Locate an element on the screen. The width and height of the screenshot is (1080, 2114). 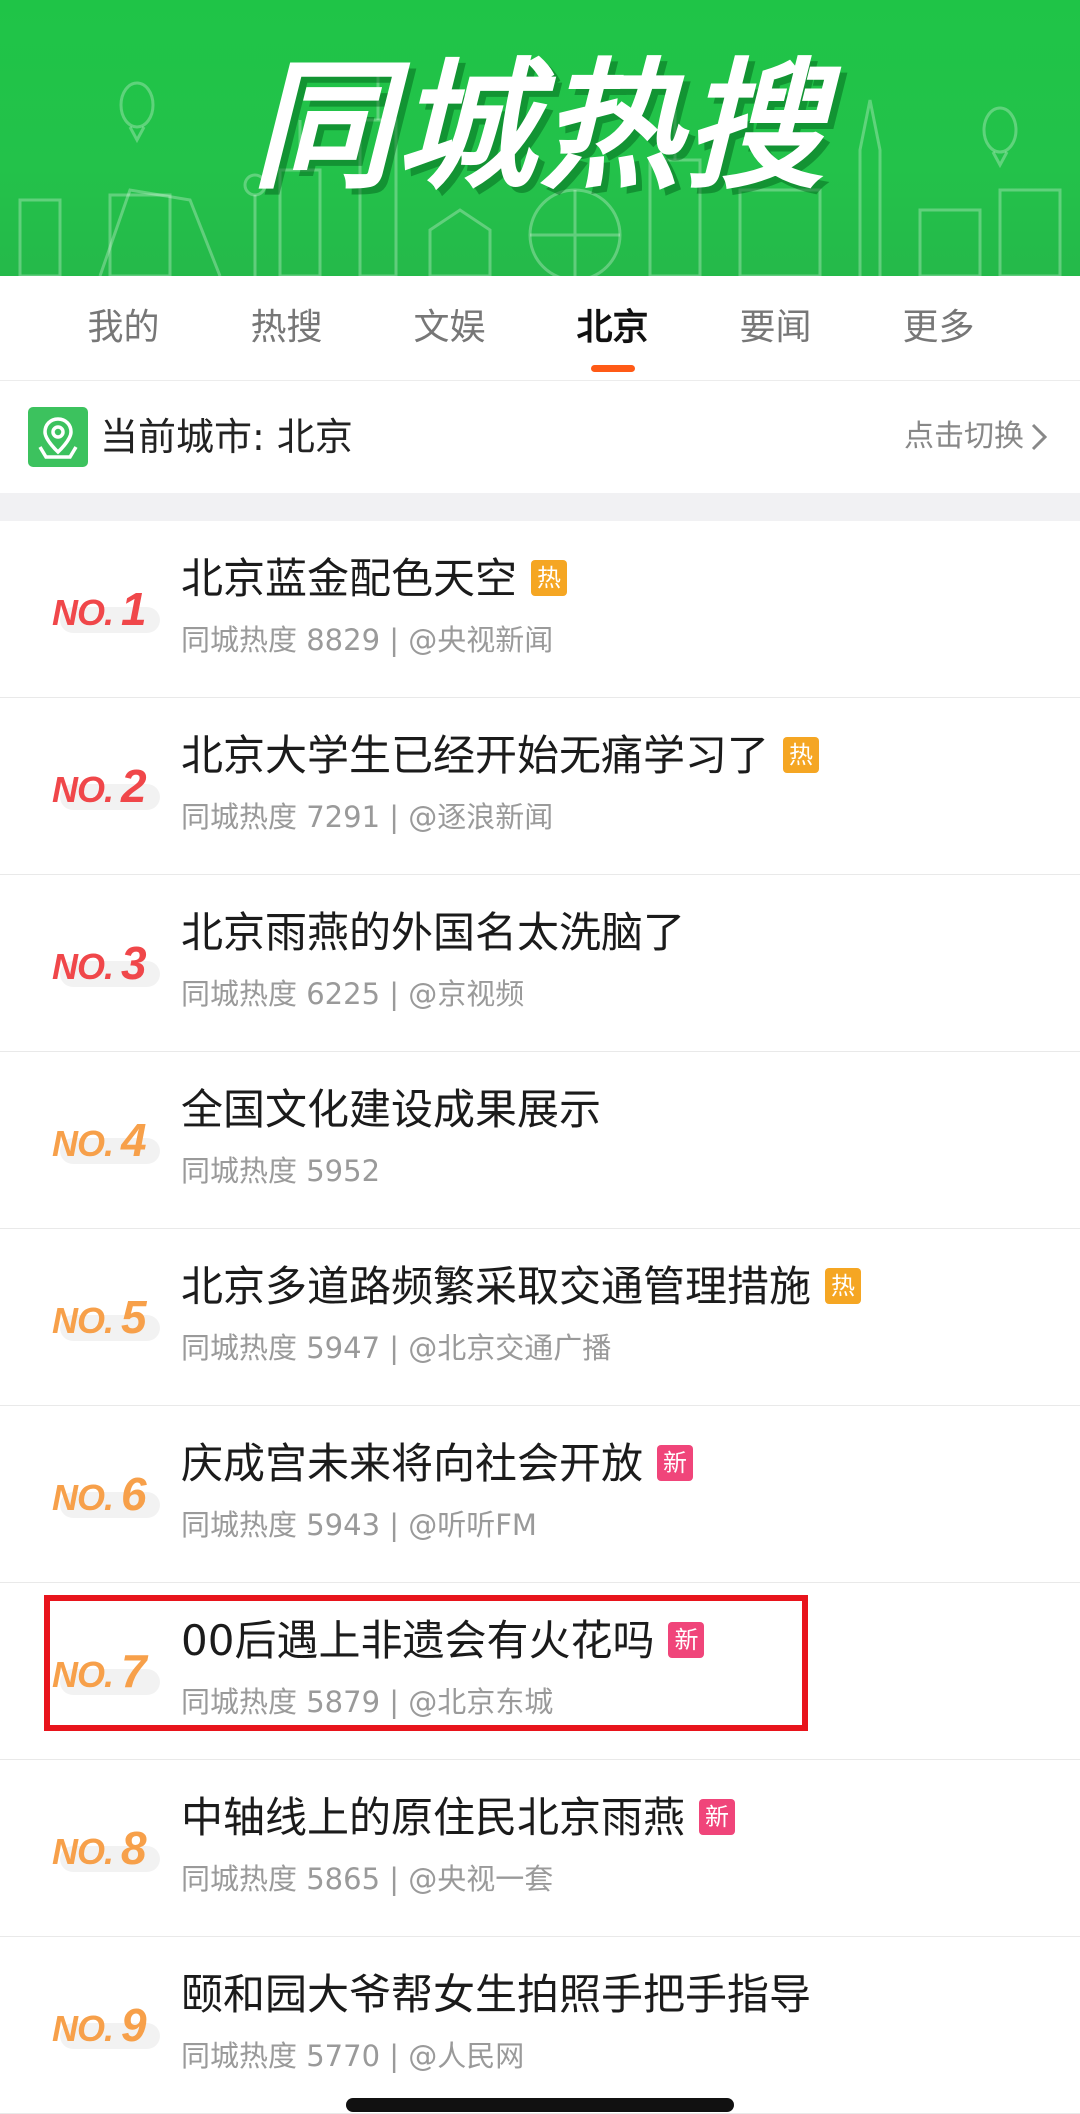
rank-label: NO. 5 is located at coordinates (110, 1317).